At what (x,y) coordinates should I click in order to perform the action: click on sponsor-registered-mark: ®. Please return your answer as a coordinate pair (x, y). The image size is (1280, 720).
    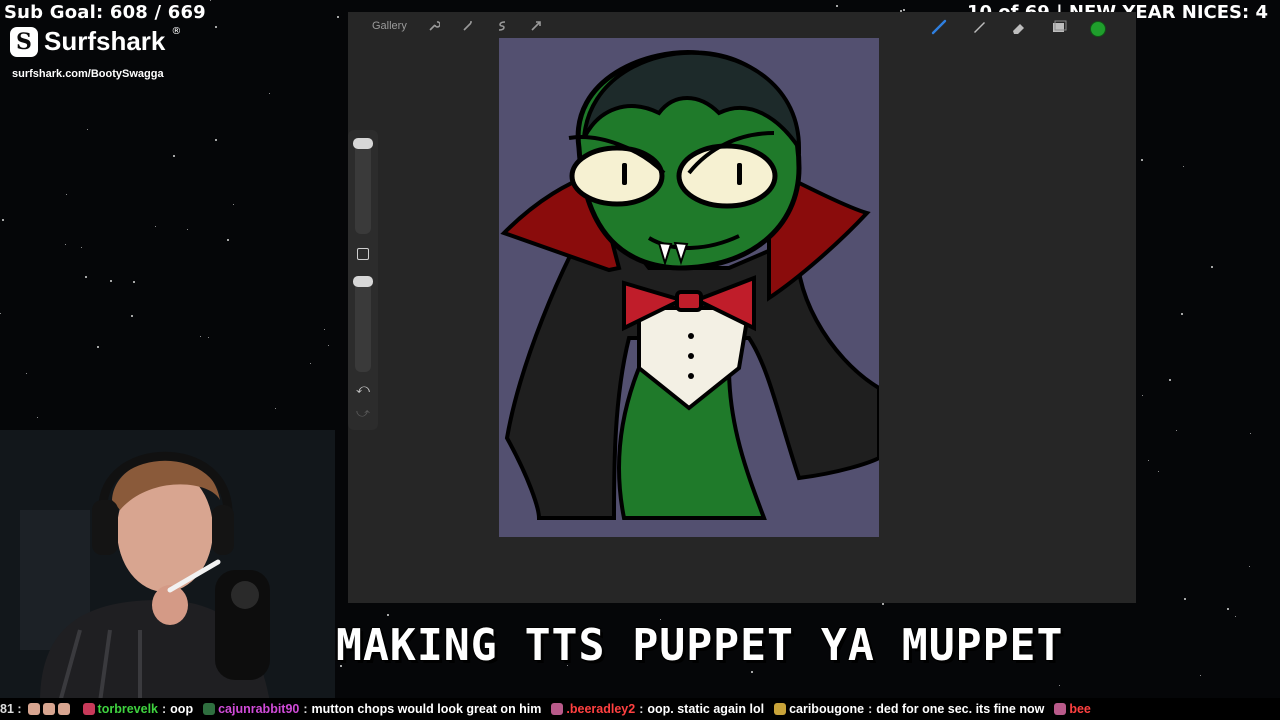
    Looking at the image, I should click on (176, 31).